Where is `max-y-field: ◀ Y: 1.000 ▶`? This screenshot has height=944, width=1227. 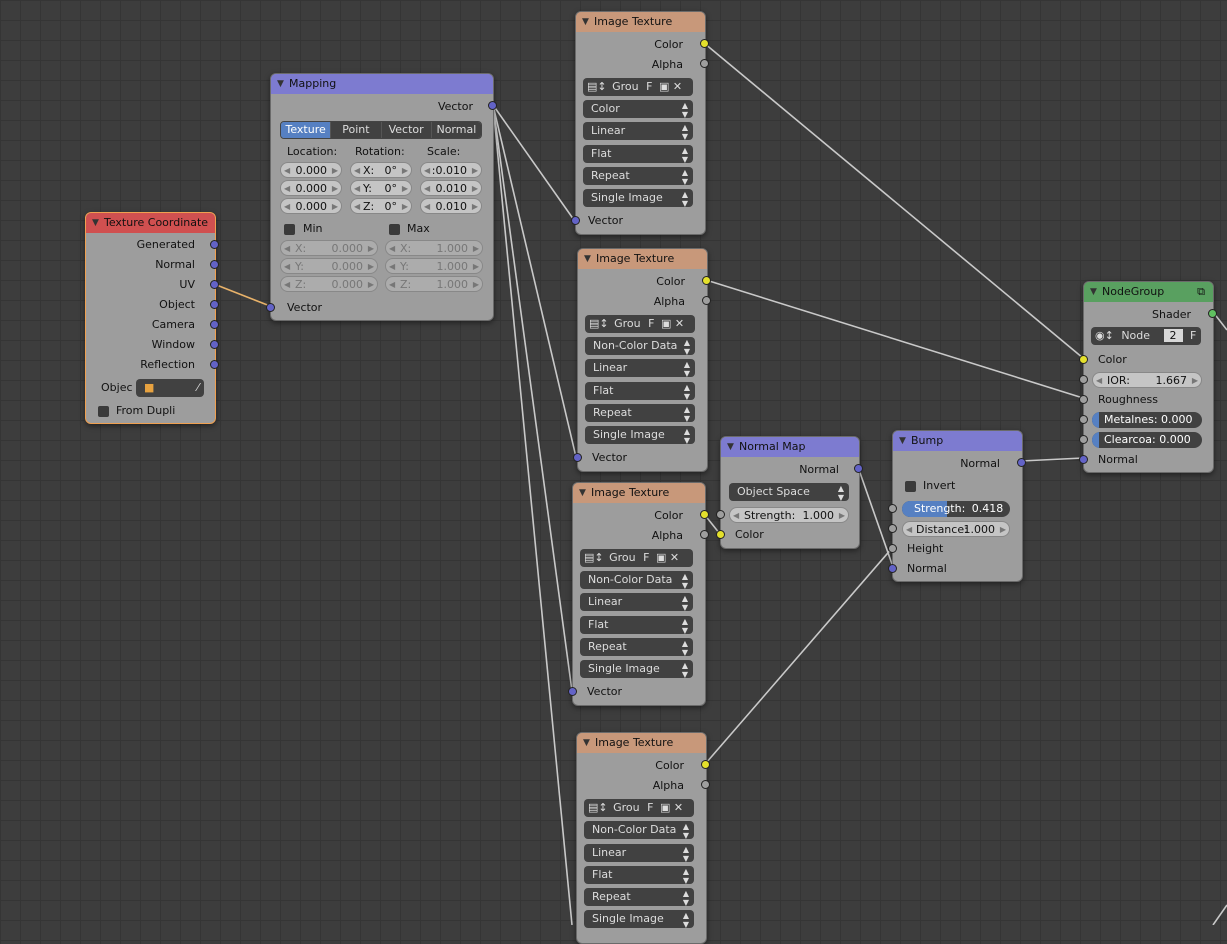 max-y-field: ◀ Y: 1.000 ▶ is located at coordinates (434, 266).